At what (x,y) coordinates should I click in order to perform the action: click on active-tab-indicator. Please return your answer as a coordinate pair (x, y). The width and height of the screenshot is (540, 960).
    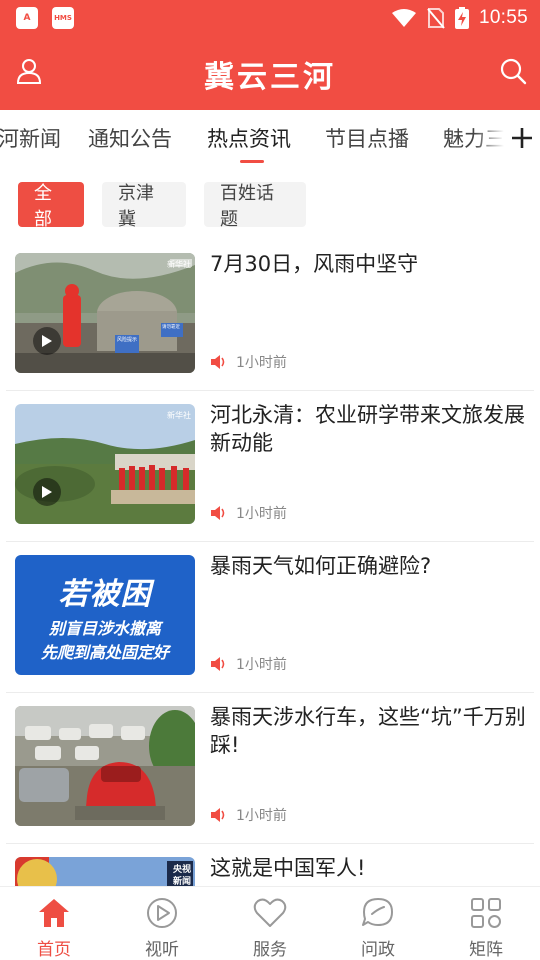
    Looking at the image, I should click on (252, 161).